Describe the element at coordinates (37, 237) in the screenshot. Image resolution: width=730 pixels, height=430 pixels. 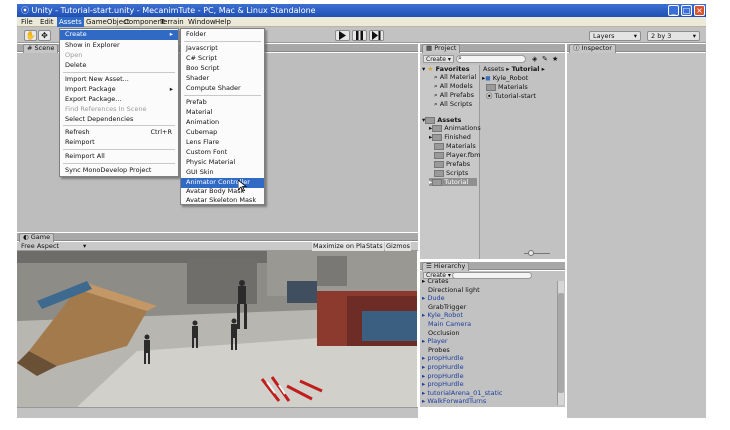
I see `tab-game: ◐ Game` at that location.